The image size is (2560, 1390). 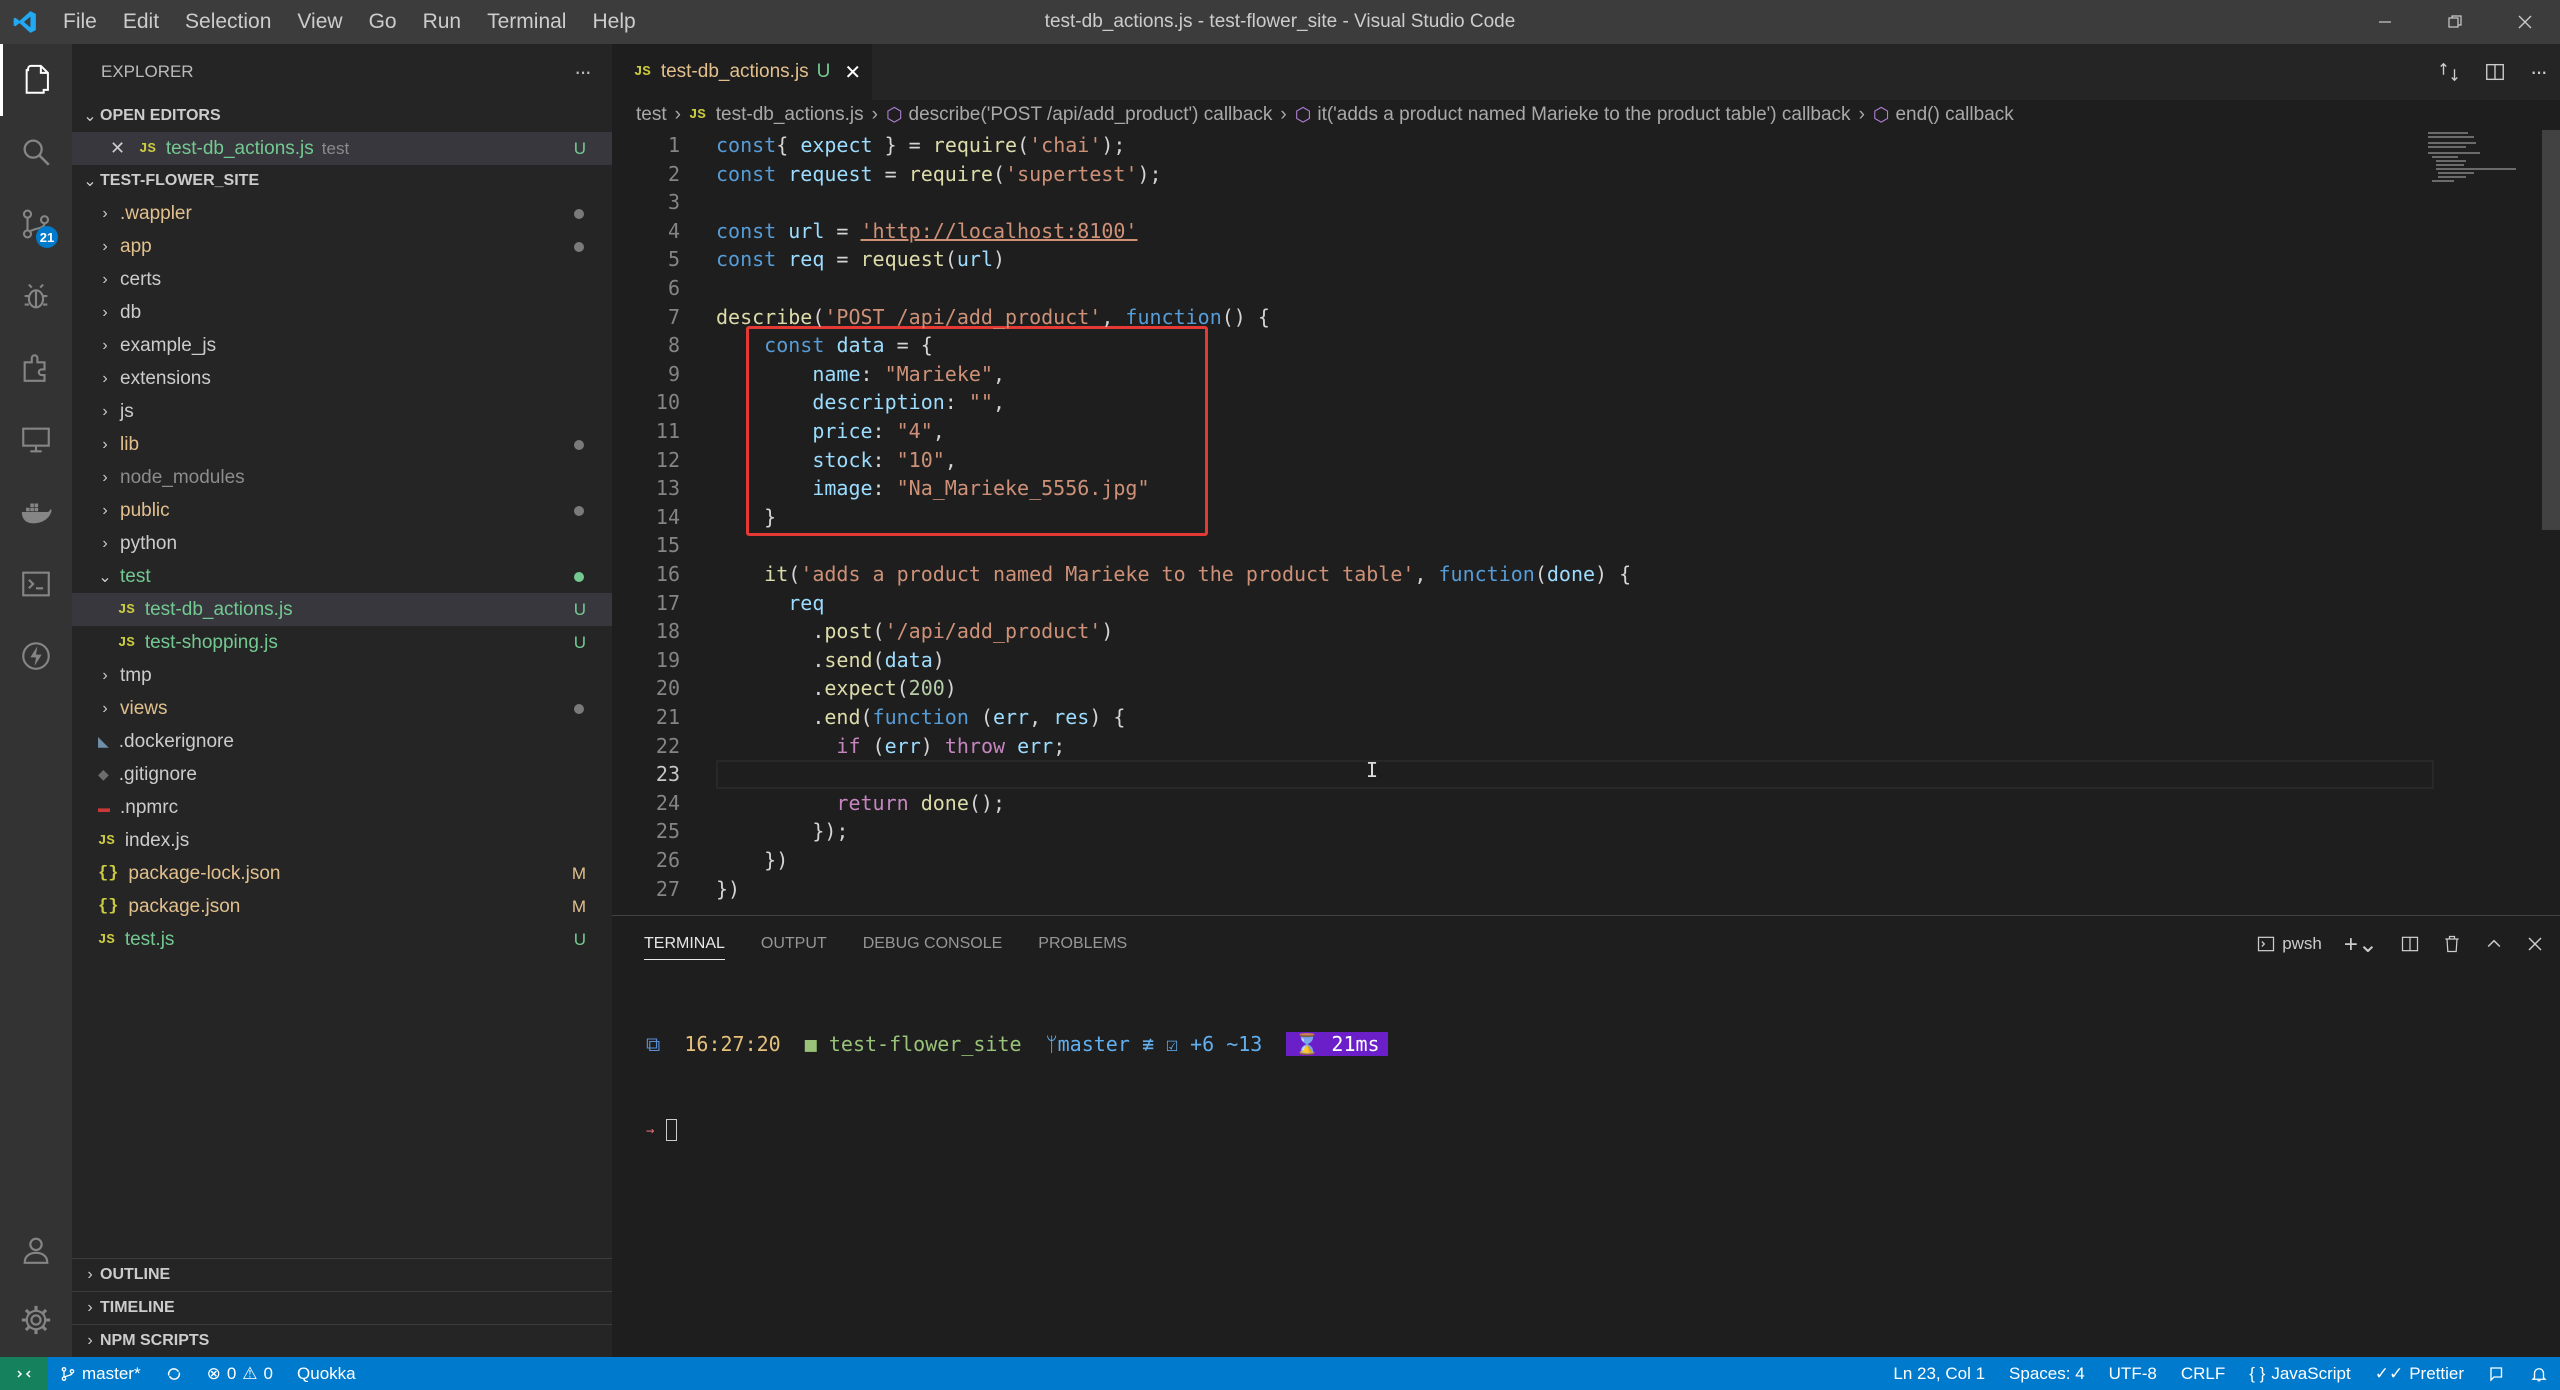 What do you see at coordinates (342, 510) in the screenshot?
I see `tree-item: › public` at bounding box center [342, 510].